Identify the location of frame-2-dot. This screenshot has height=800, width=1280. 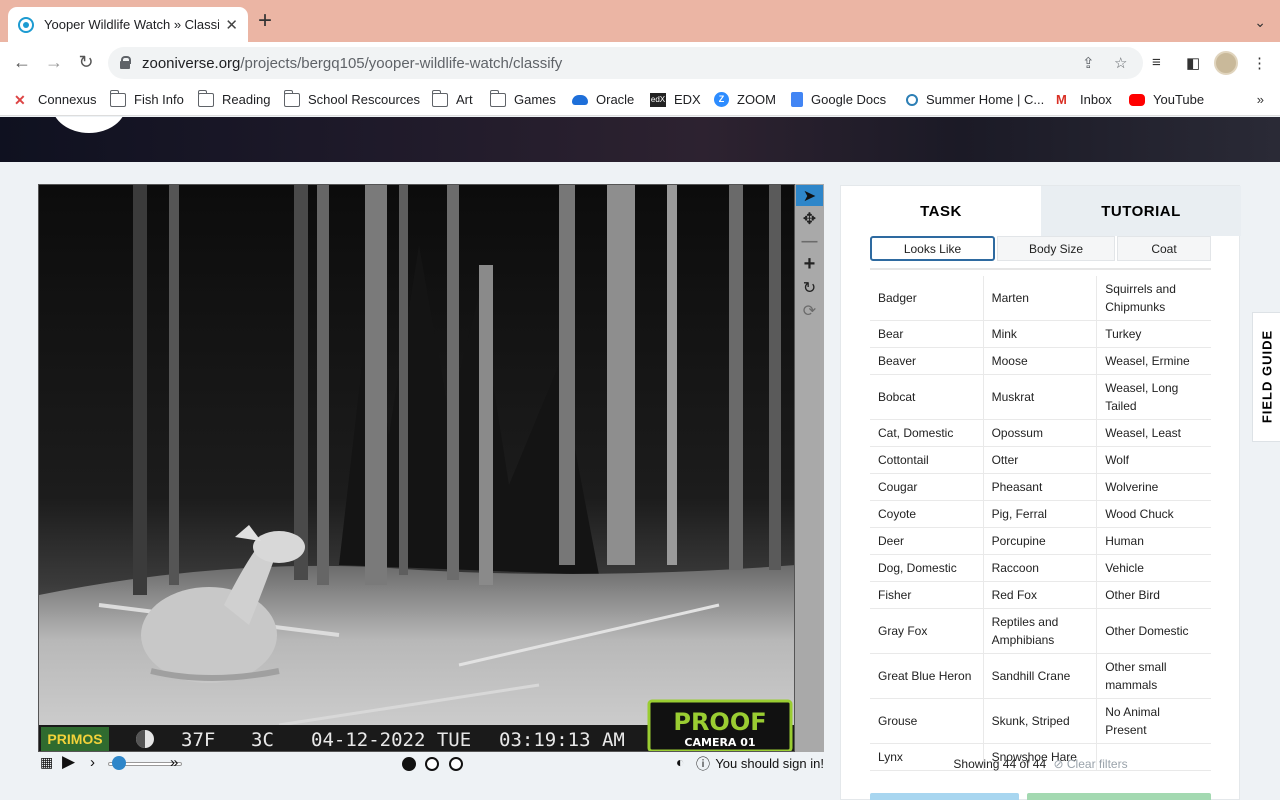
(432, 764).